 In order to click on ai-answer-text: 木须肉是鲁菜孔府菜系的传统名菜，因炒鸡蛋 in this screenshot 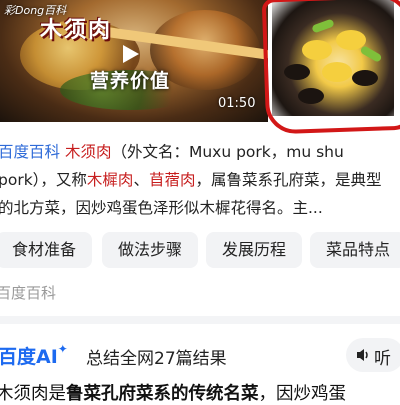, I will do `click(200, 392)`.